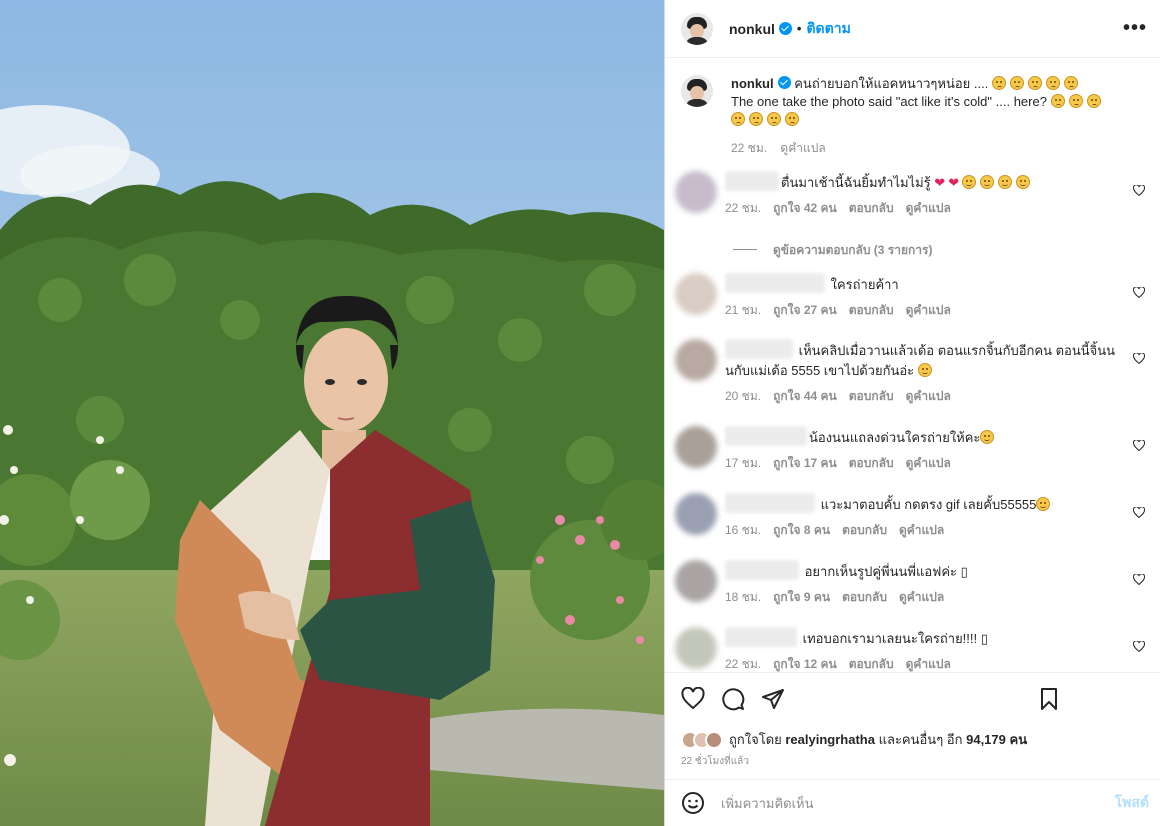 This screenshot has width=1160, height=826. Describe the element at coordinates (714, 739) in the screenshot. I see `liker-avatar` at that location.